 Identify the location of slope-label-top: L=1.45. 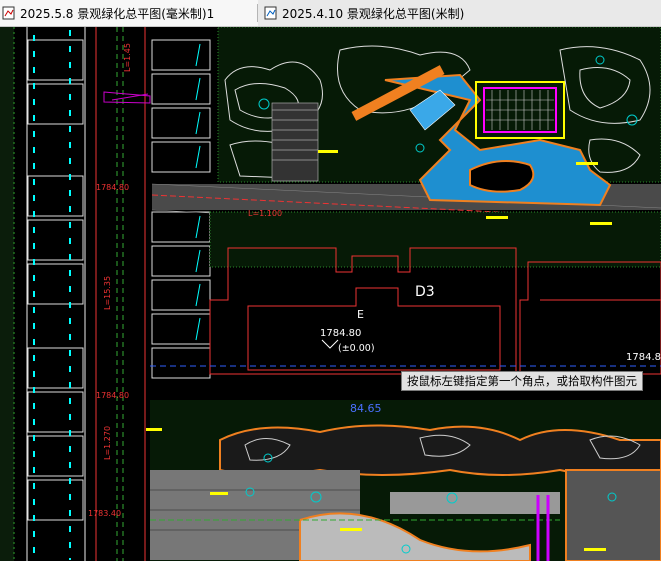
(127, 57).